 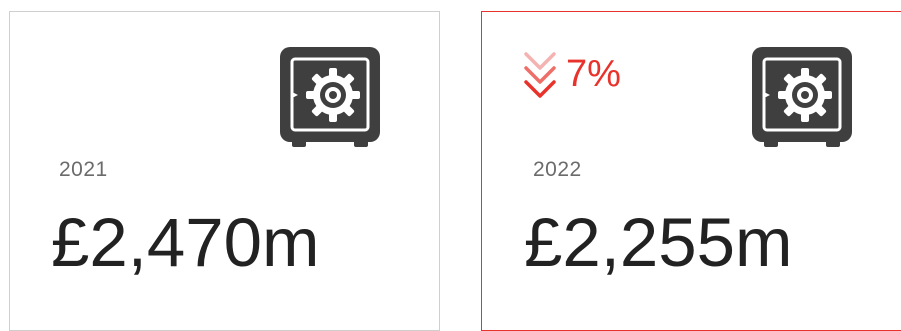 What do you see at coordinates (185, 242) in the screenshot?
I see `amount-value: £2,470m` at bounding box center [185, 242].